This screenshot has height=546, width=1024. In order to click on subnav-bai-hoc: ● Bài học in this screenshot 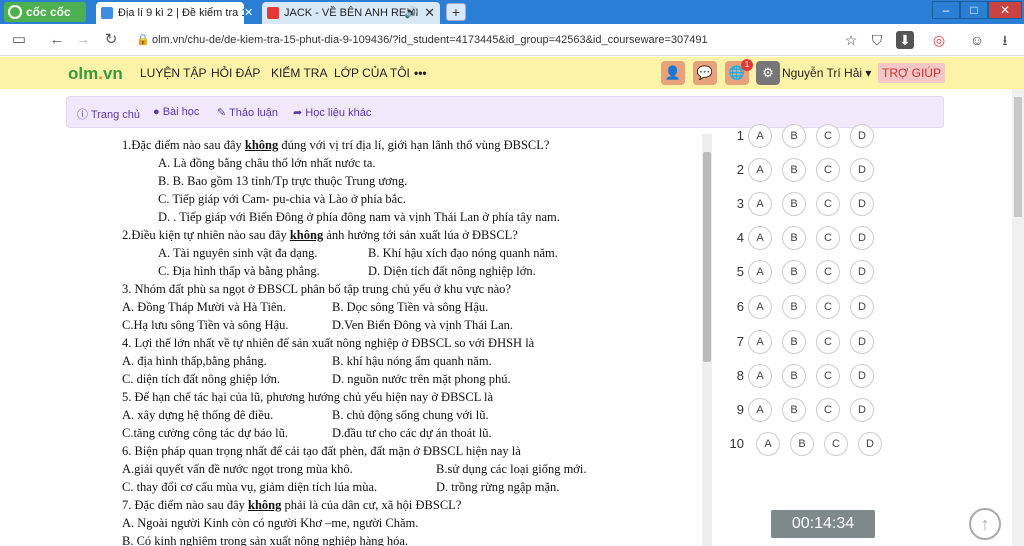, I will do `click(176, 112)`.